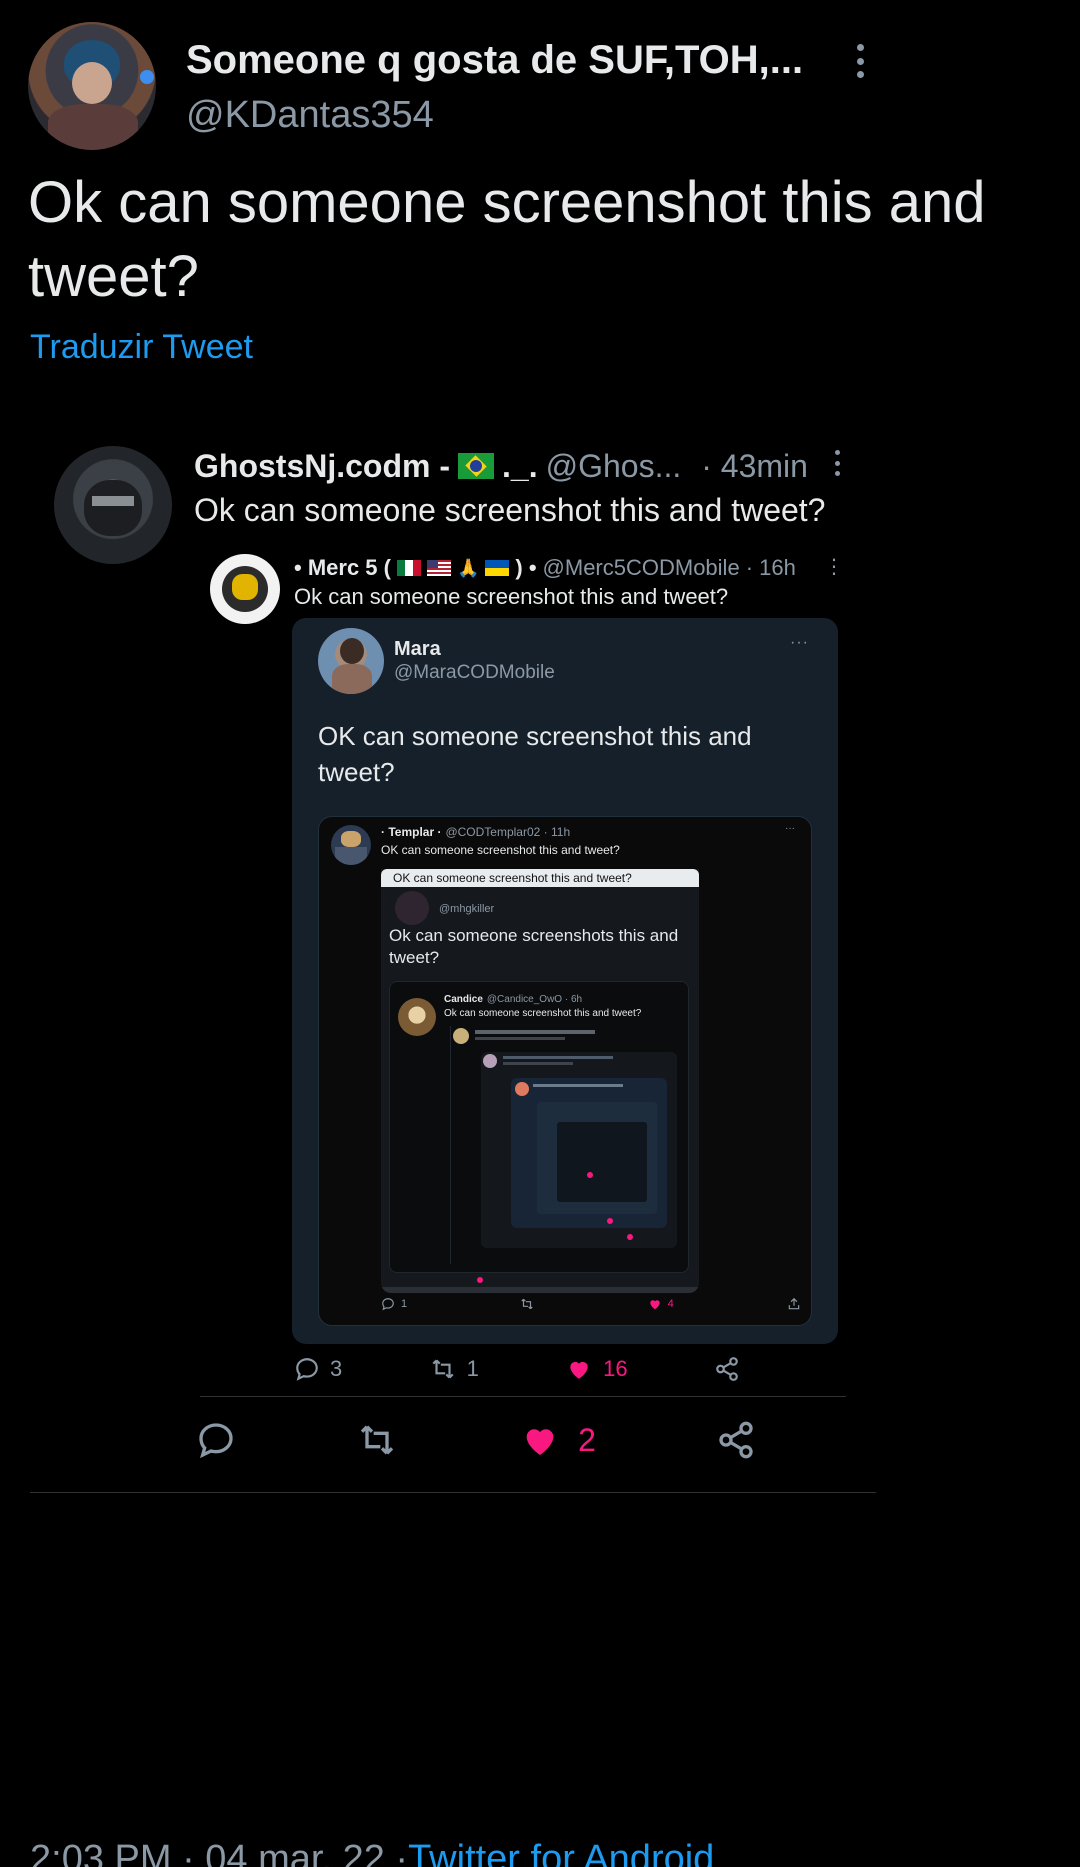  Describe the element at coordinates (654, 1305) in the screenshot. I see `q4-like-icon` at that location.